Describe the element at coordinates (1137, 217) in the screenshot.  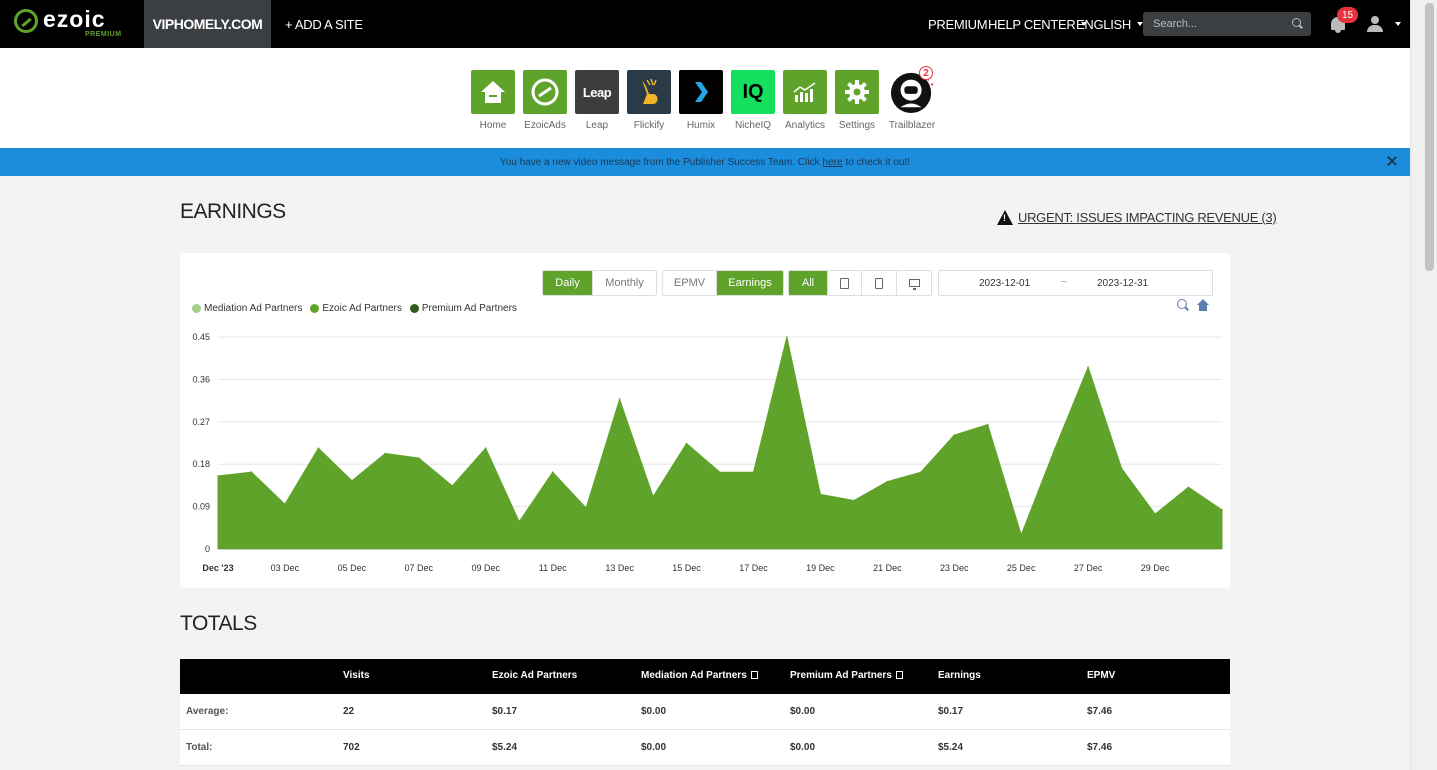
I see `urgent-issues-link: URGENT: ISSUES IMPACTING REVENUE (3)` at that location.